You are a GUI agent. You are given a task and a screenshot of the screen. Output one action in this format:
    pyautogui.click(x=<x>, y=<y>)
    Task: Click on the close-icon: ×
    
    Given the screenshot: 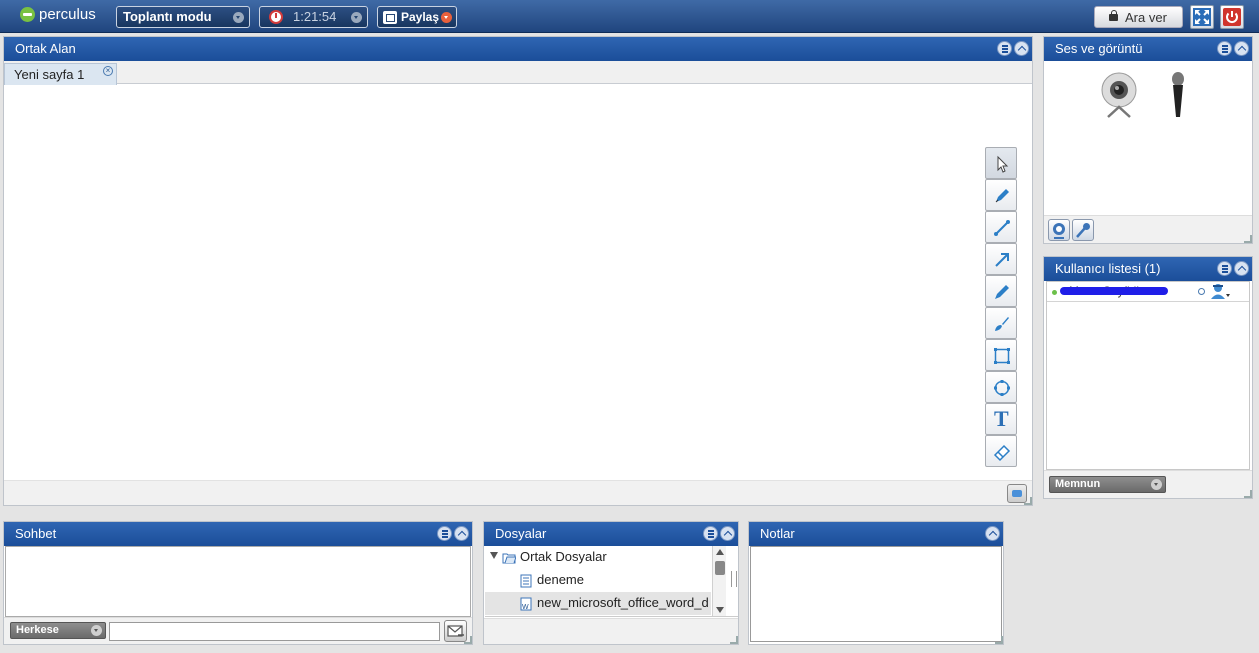 What is the action you would take?
    pyautogui.click(x=108, y=71)
    